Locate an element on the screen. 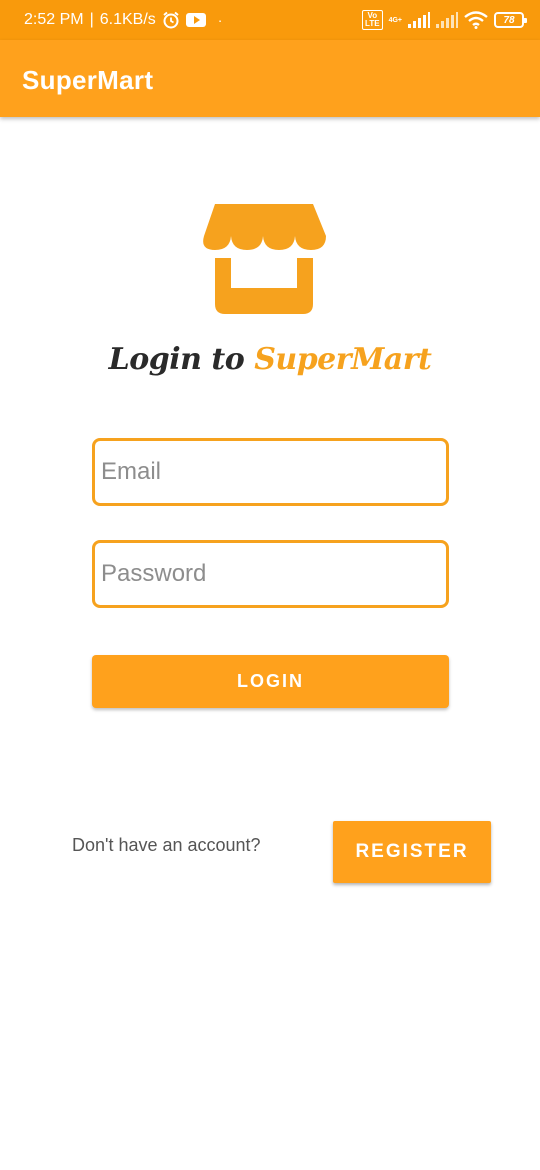 This screenshot has height=1170, width=540. login-button: LOGIN is located at coordinates (270, 681).